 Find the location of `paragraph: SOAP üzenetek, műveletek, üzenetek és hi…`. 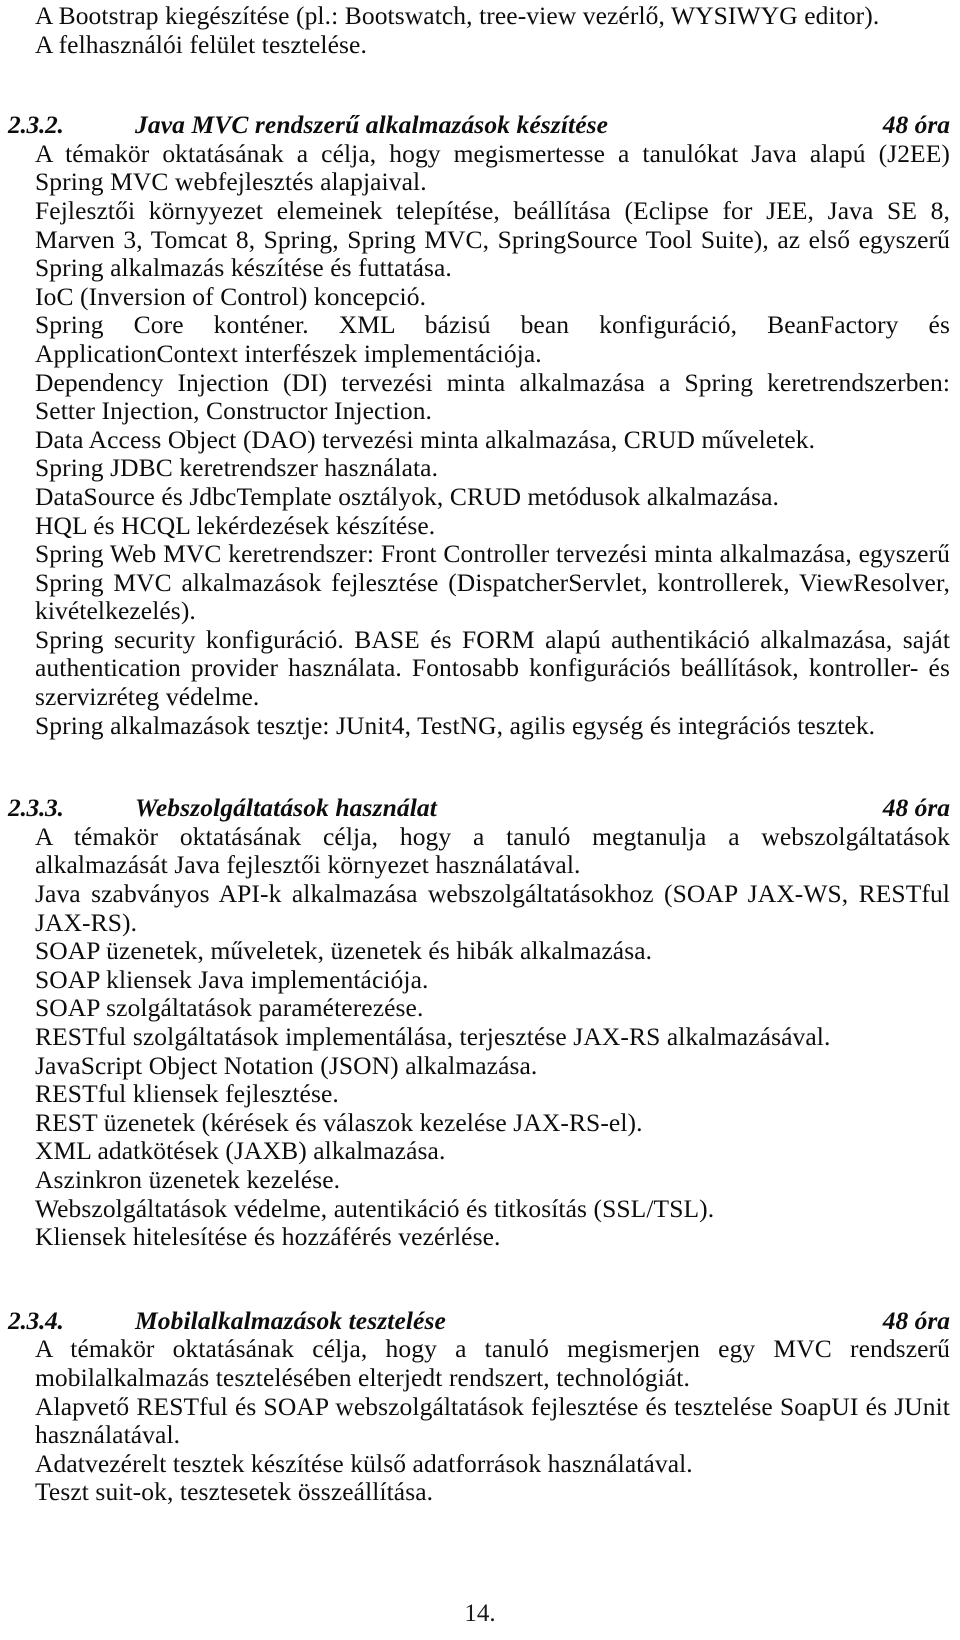

paragraph: SOAP üzenetek, műveletek, üzenetek és hi… is located at coordinates (344, 951).